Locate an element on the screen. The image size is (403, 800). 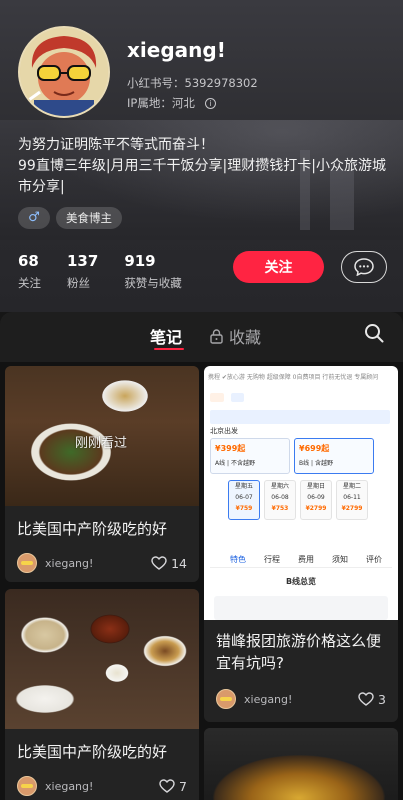
follow-button: 关注 is located at coordinates (278, 267).